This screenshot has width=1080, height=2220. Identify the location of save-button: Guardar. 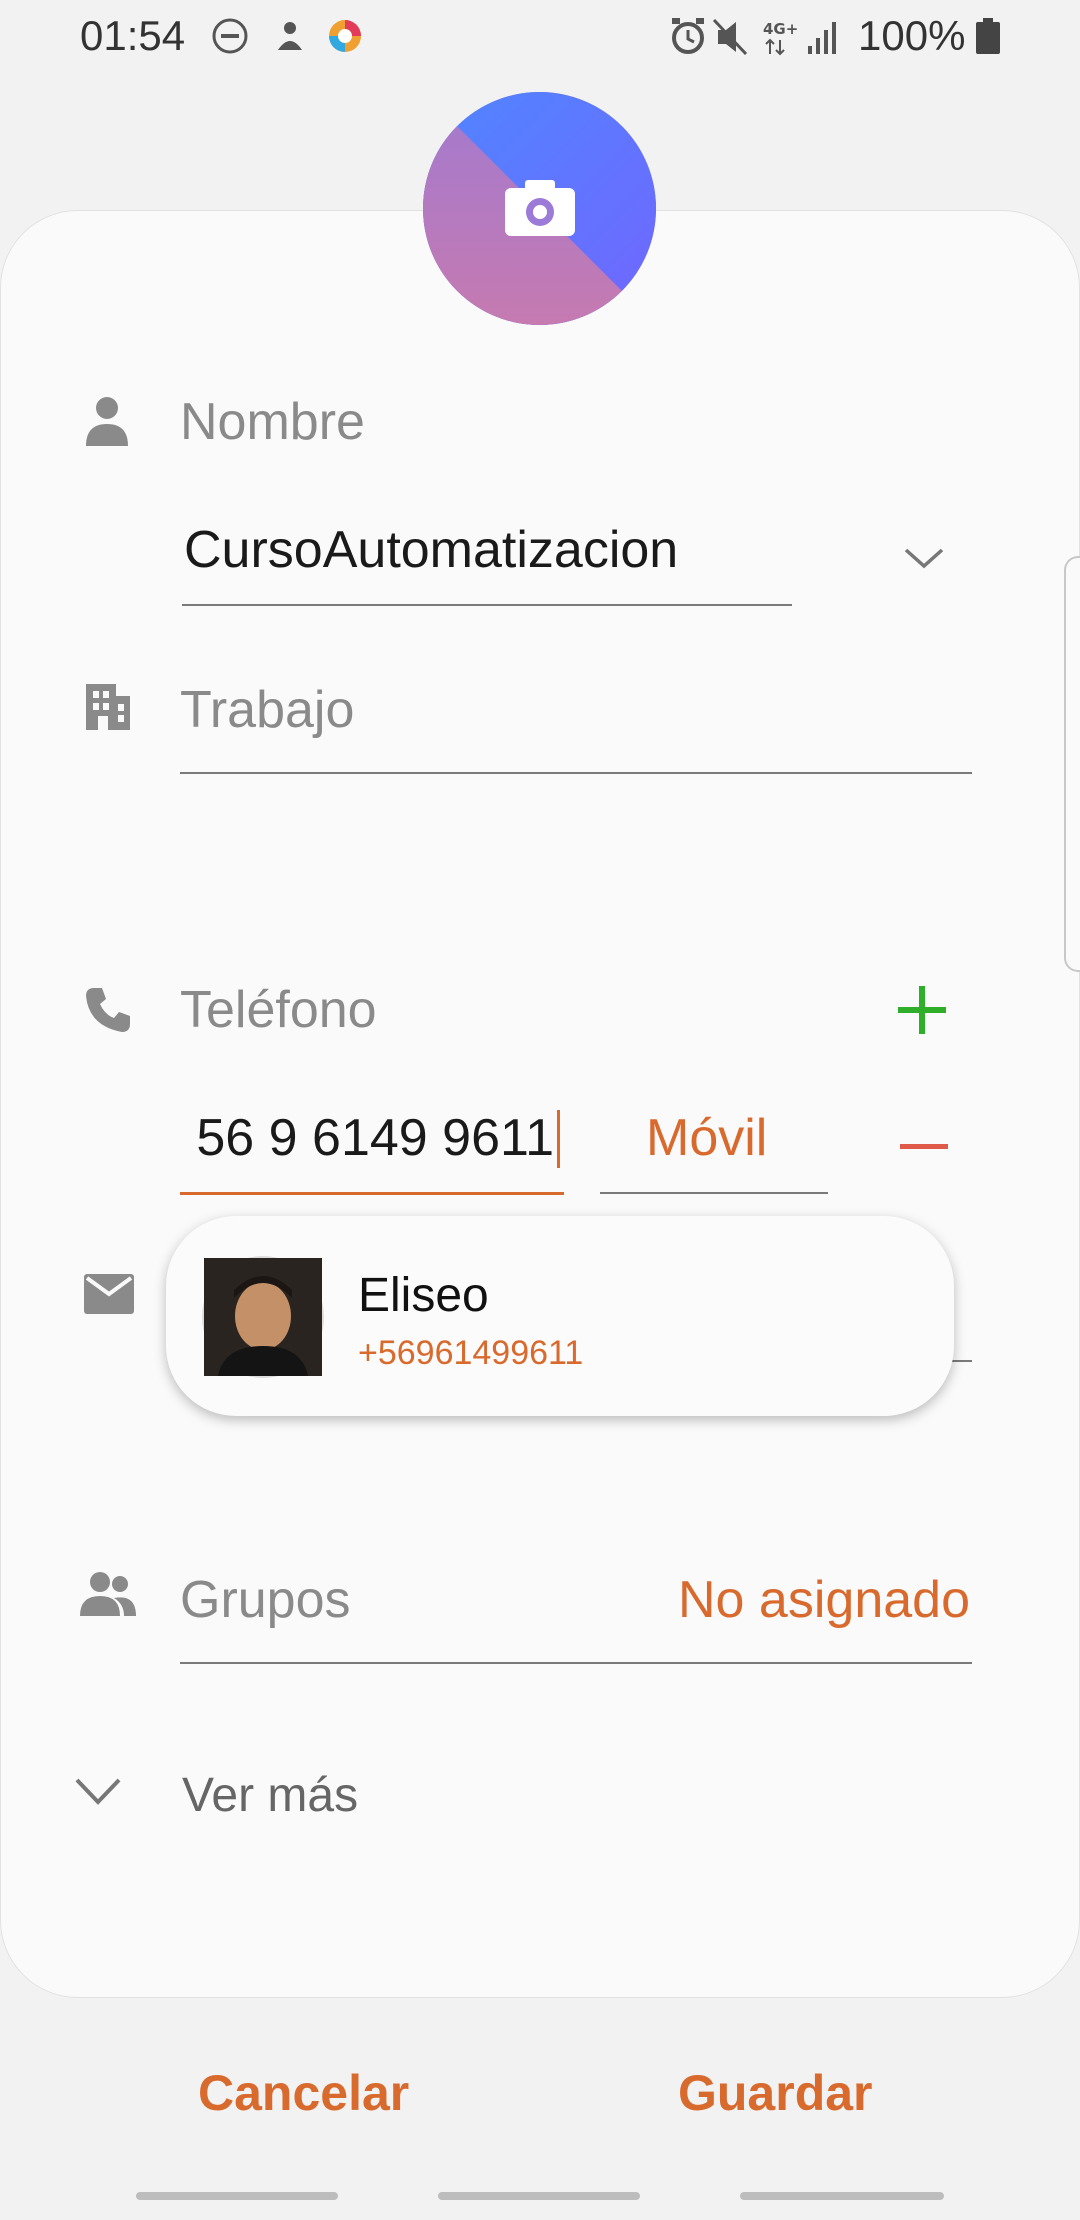
(775, 2093).